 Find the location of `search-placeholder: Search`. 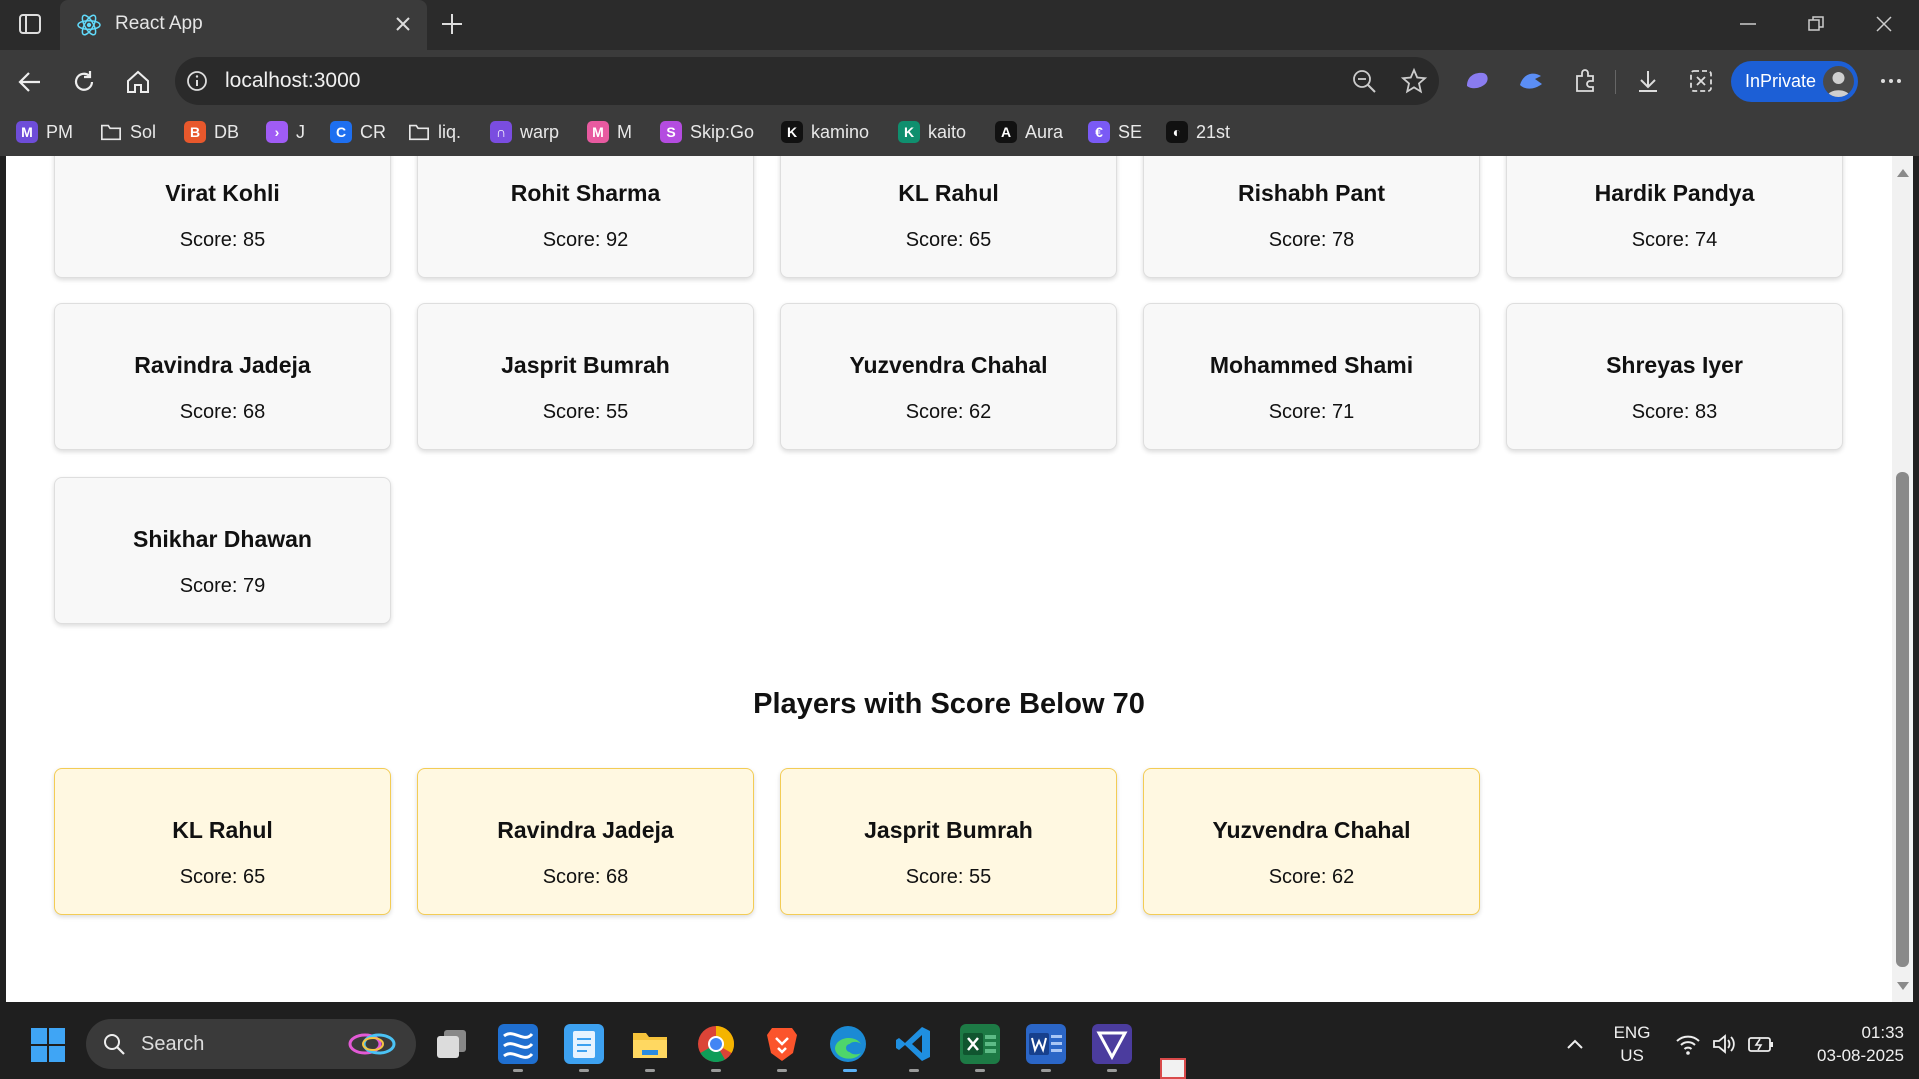

search-placeholder: Search is located at coordinates (173, 1044).